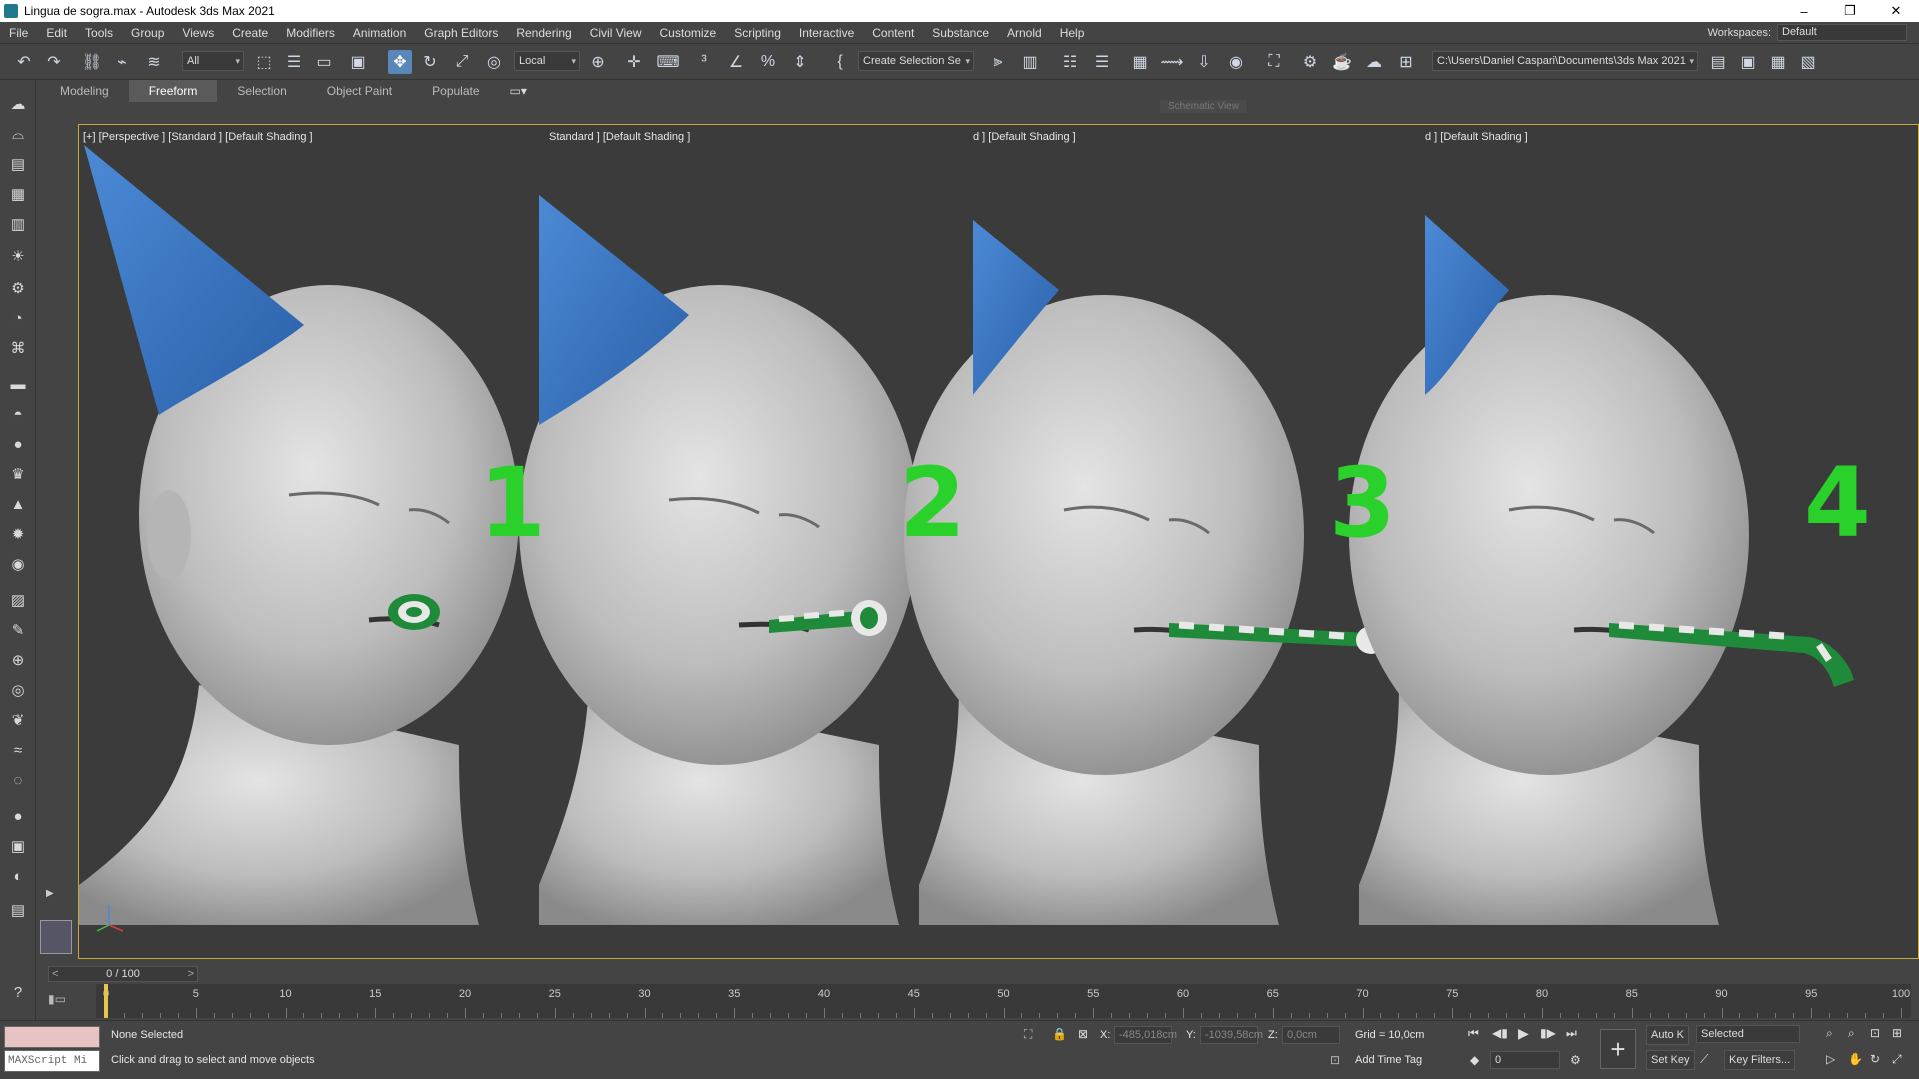 This screenshot has width=1919, height=1079. Describe the element at coordinates (52, 1061) in the screenshot. I see `maxscript-mini-input: MAXScript Mi` at that location.